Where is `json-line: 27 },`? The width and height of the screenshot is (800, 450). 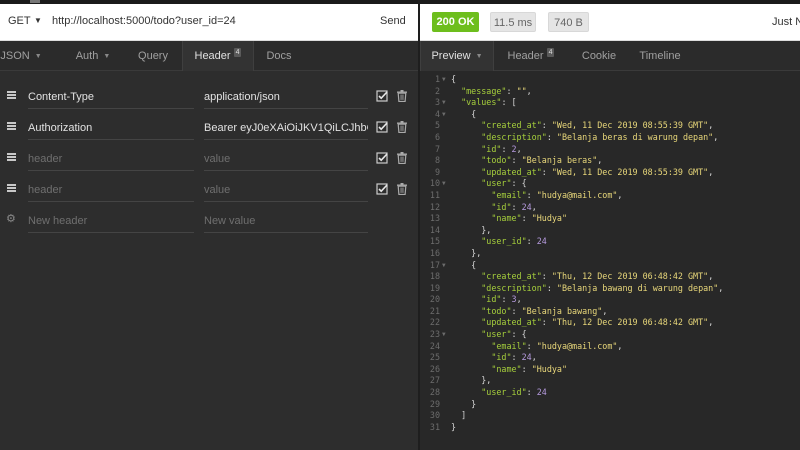 json-line: 27 }, is located at coordinates (610, 381).